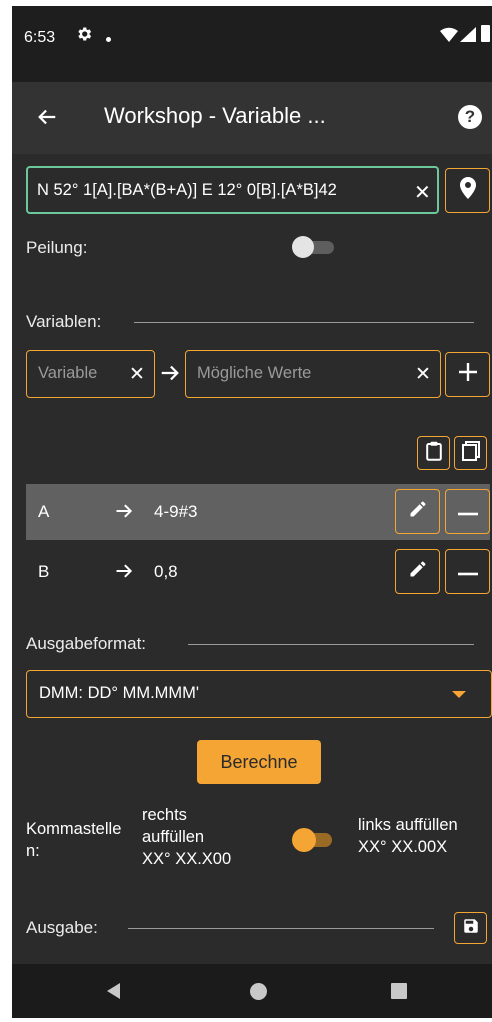 Image resolution: width=492 pixels, height=1022 pixels. Describe the element at coordinates (399, 991) in the screenshot. I see `nav-recents-icon` at that location.